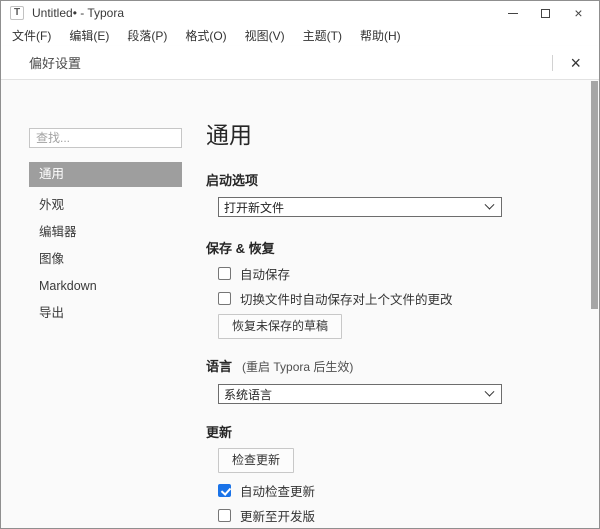  I want to click on dev-channel-checkbox-row: 更新至开发版, so click(362, 516).